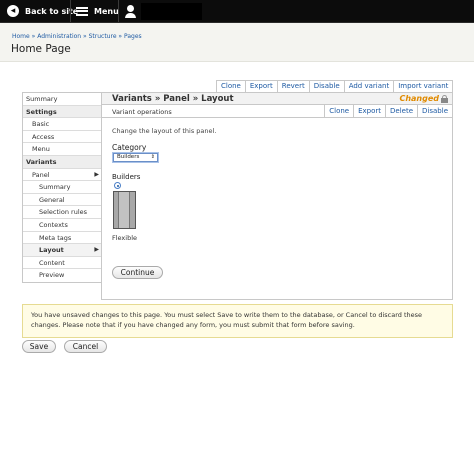 Image resolution: width=474 pixels, height=460 pixels. What do you see at coordinates (444, 98) in the screenshot?
I see `lock-icon` at bounding box center [444, 98].